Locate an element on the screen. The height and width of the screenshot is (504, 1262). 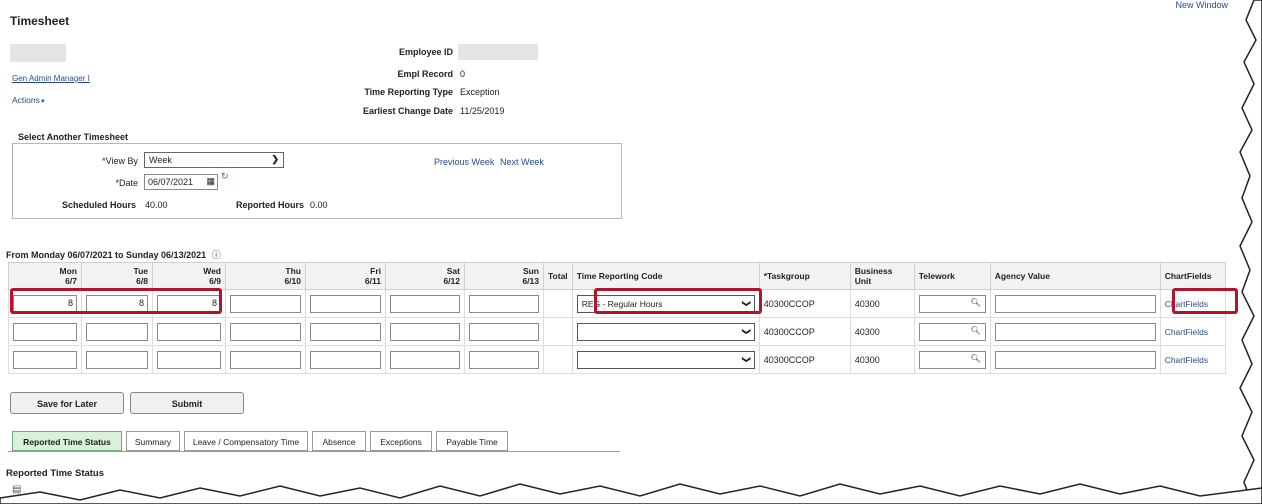
submit-button: Submit is located at coordinates (187, 403).